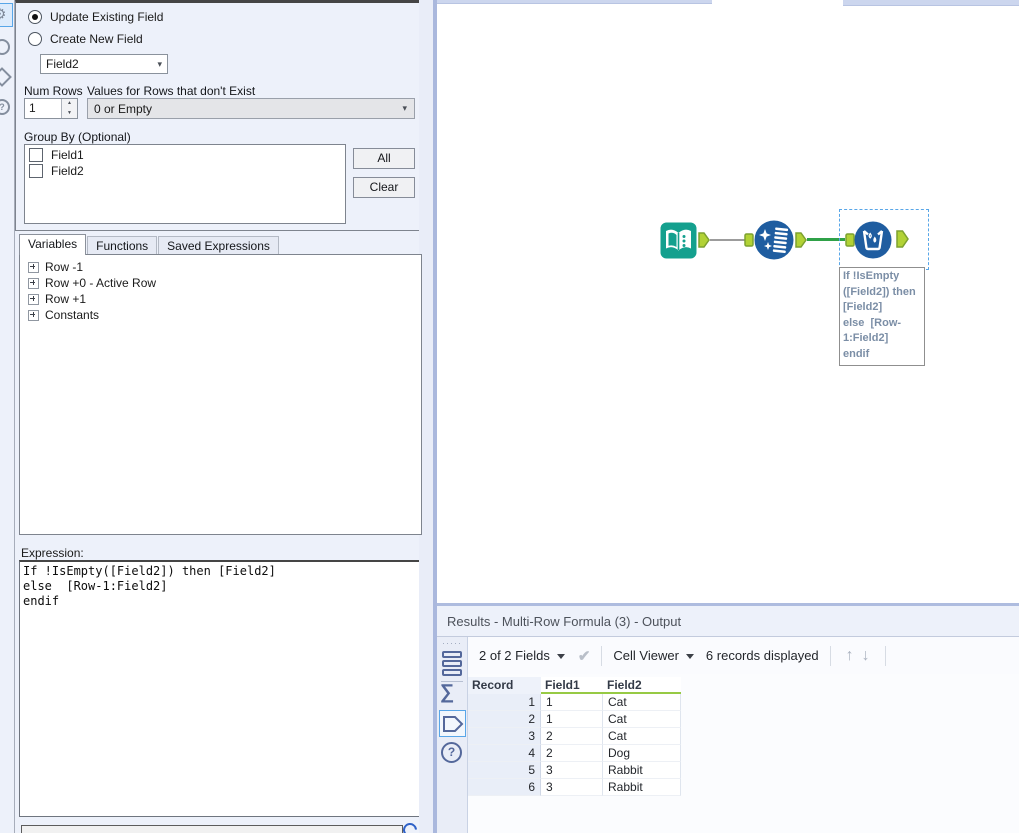 The height and width of the screenshot is (833, 1019). I want to click on chevron-down-icon: ▾, so click(404, 108).